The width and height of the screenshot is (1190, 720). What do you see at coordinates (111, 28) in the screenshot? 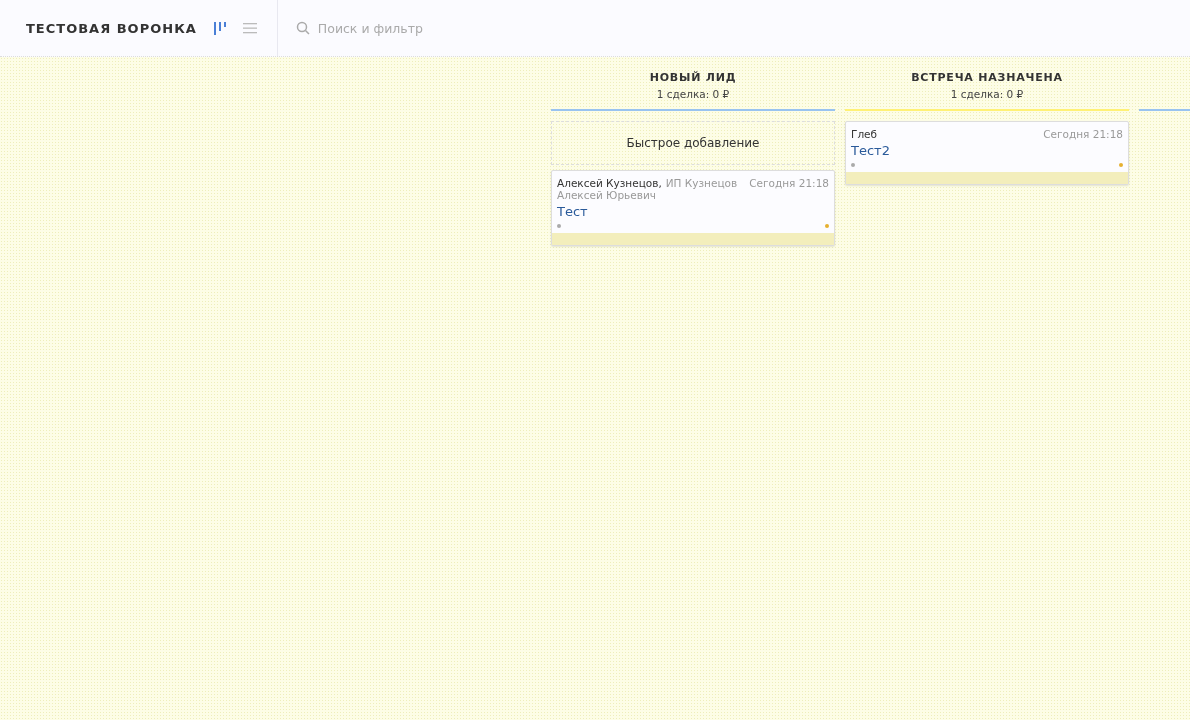
I see `pipeline-title: ТЕСТОВАЯ ВОРОНКА` at bounding box center [111, 28].